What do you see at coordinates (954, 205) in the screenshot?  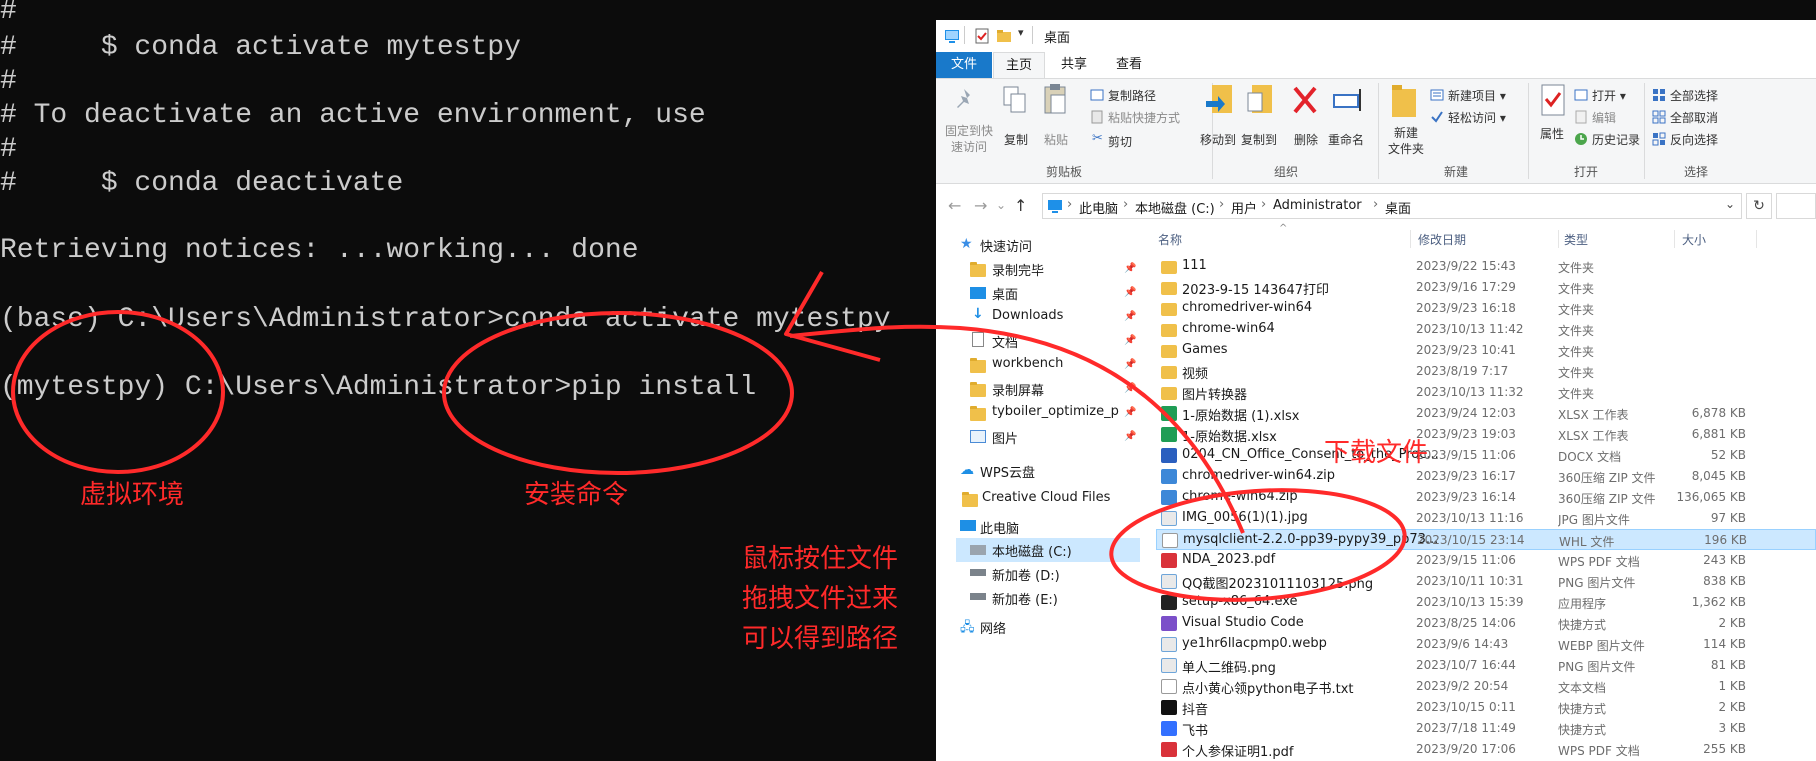 I see `back-arrow-icon: ←` at bounding box center [954, 205].